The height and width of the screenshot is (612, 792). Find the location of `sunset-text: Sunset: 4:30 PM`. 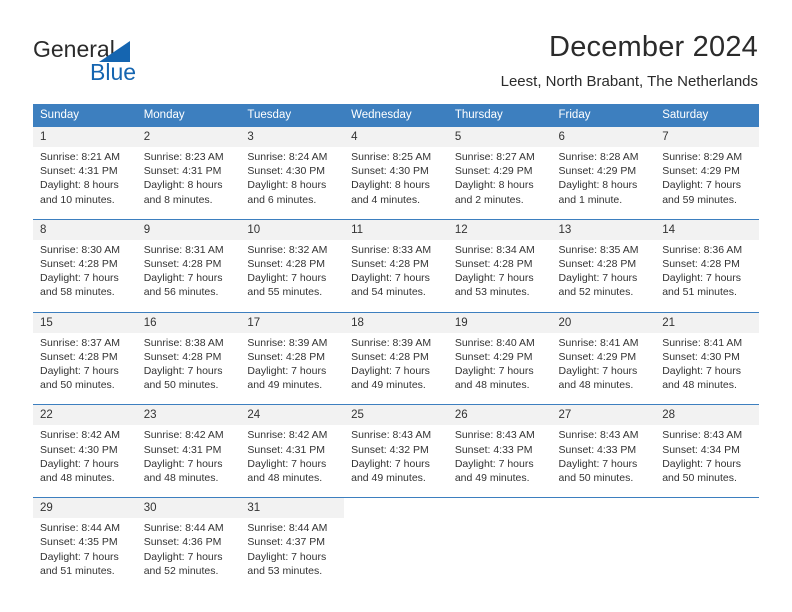

sunset-text: Sunset: 4:30 PM is located at coordinates (390, 171).